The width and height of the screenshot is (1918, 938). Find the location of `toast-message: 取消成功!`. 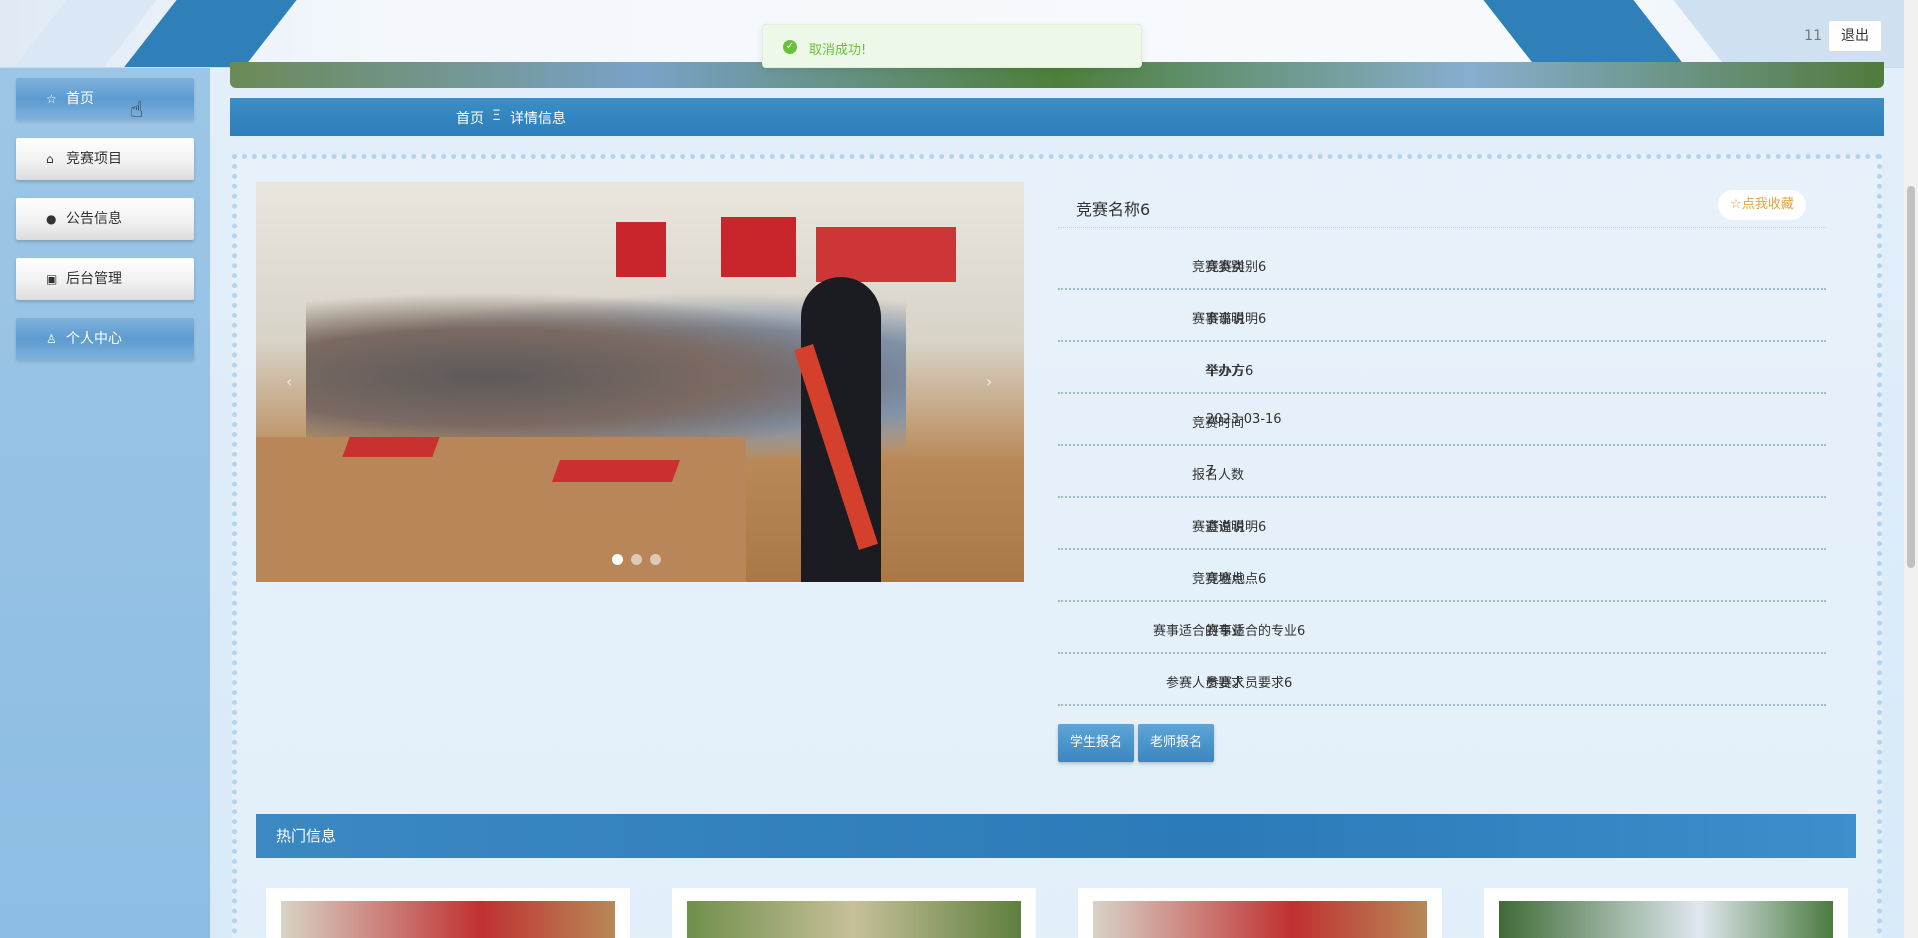

toast-message: 取消成功! is located at coordinates (838, 50).